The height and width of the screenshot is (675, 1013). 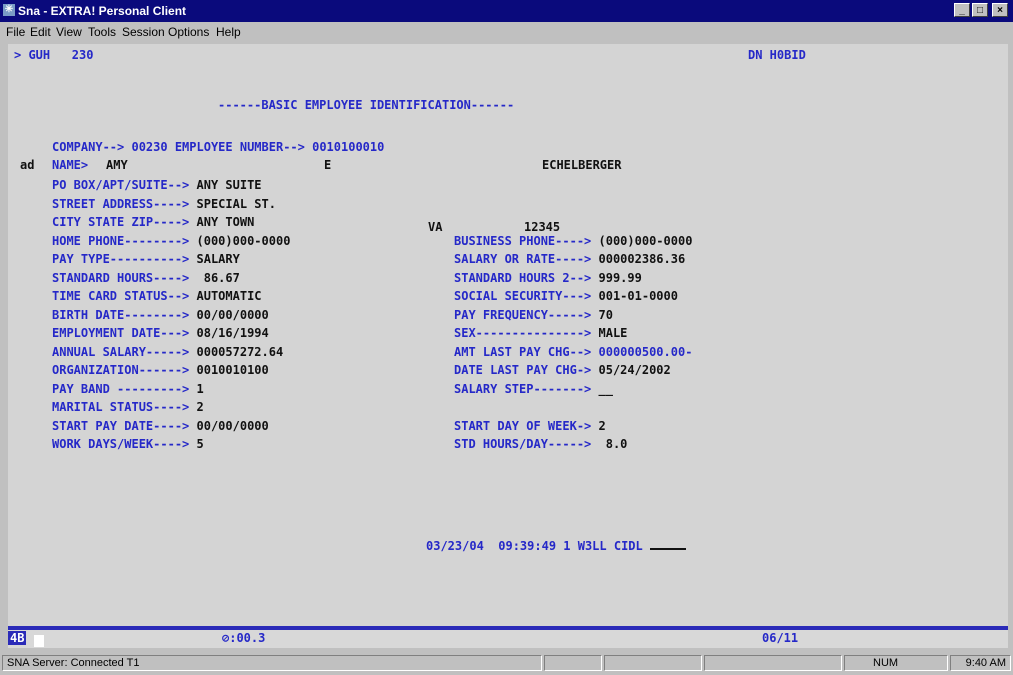 I want to click on field-label: START PAY DATE---->, so click(x=124, y=425).